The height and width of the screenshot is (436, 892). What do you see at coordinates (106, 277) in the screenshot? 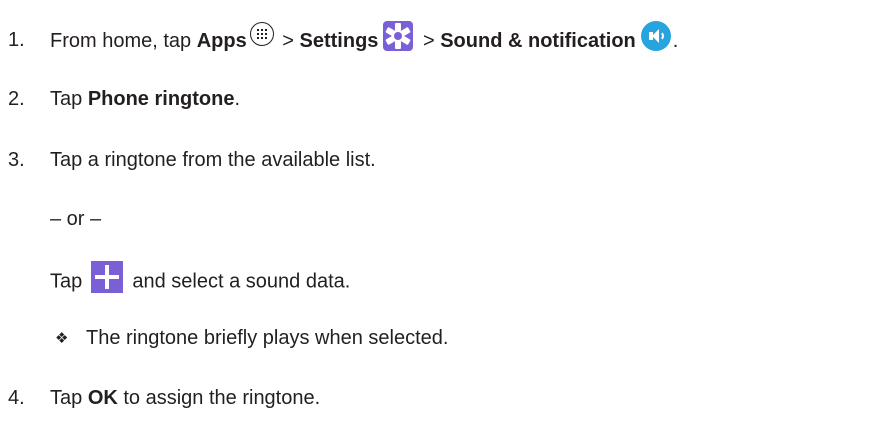
I see `plus-icon` at bounding box center [106, 277].